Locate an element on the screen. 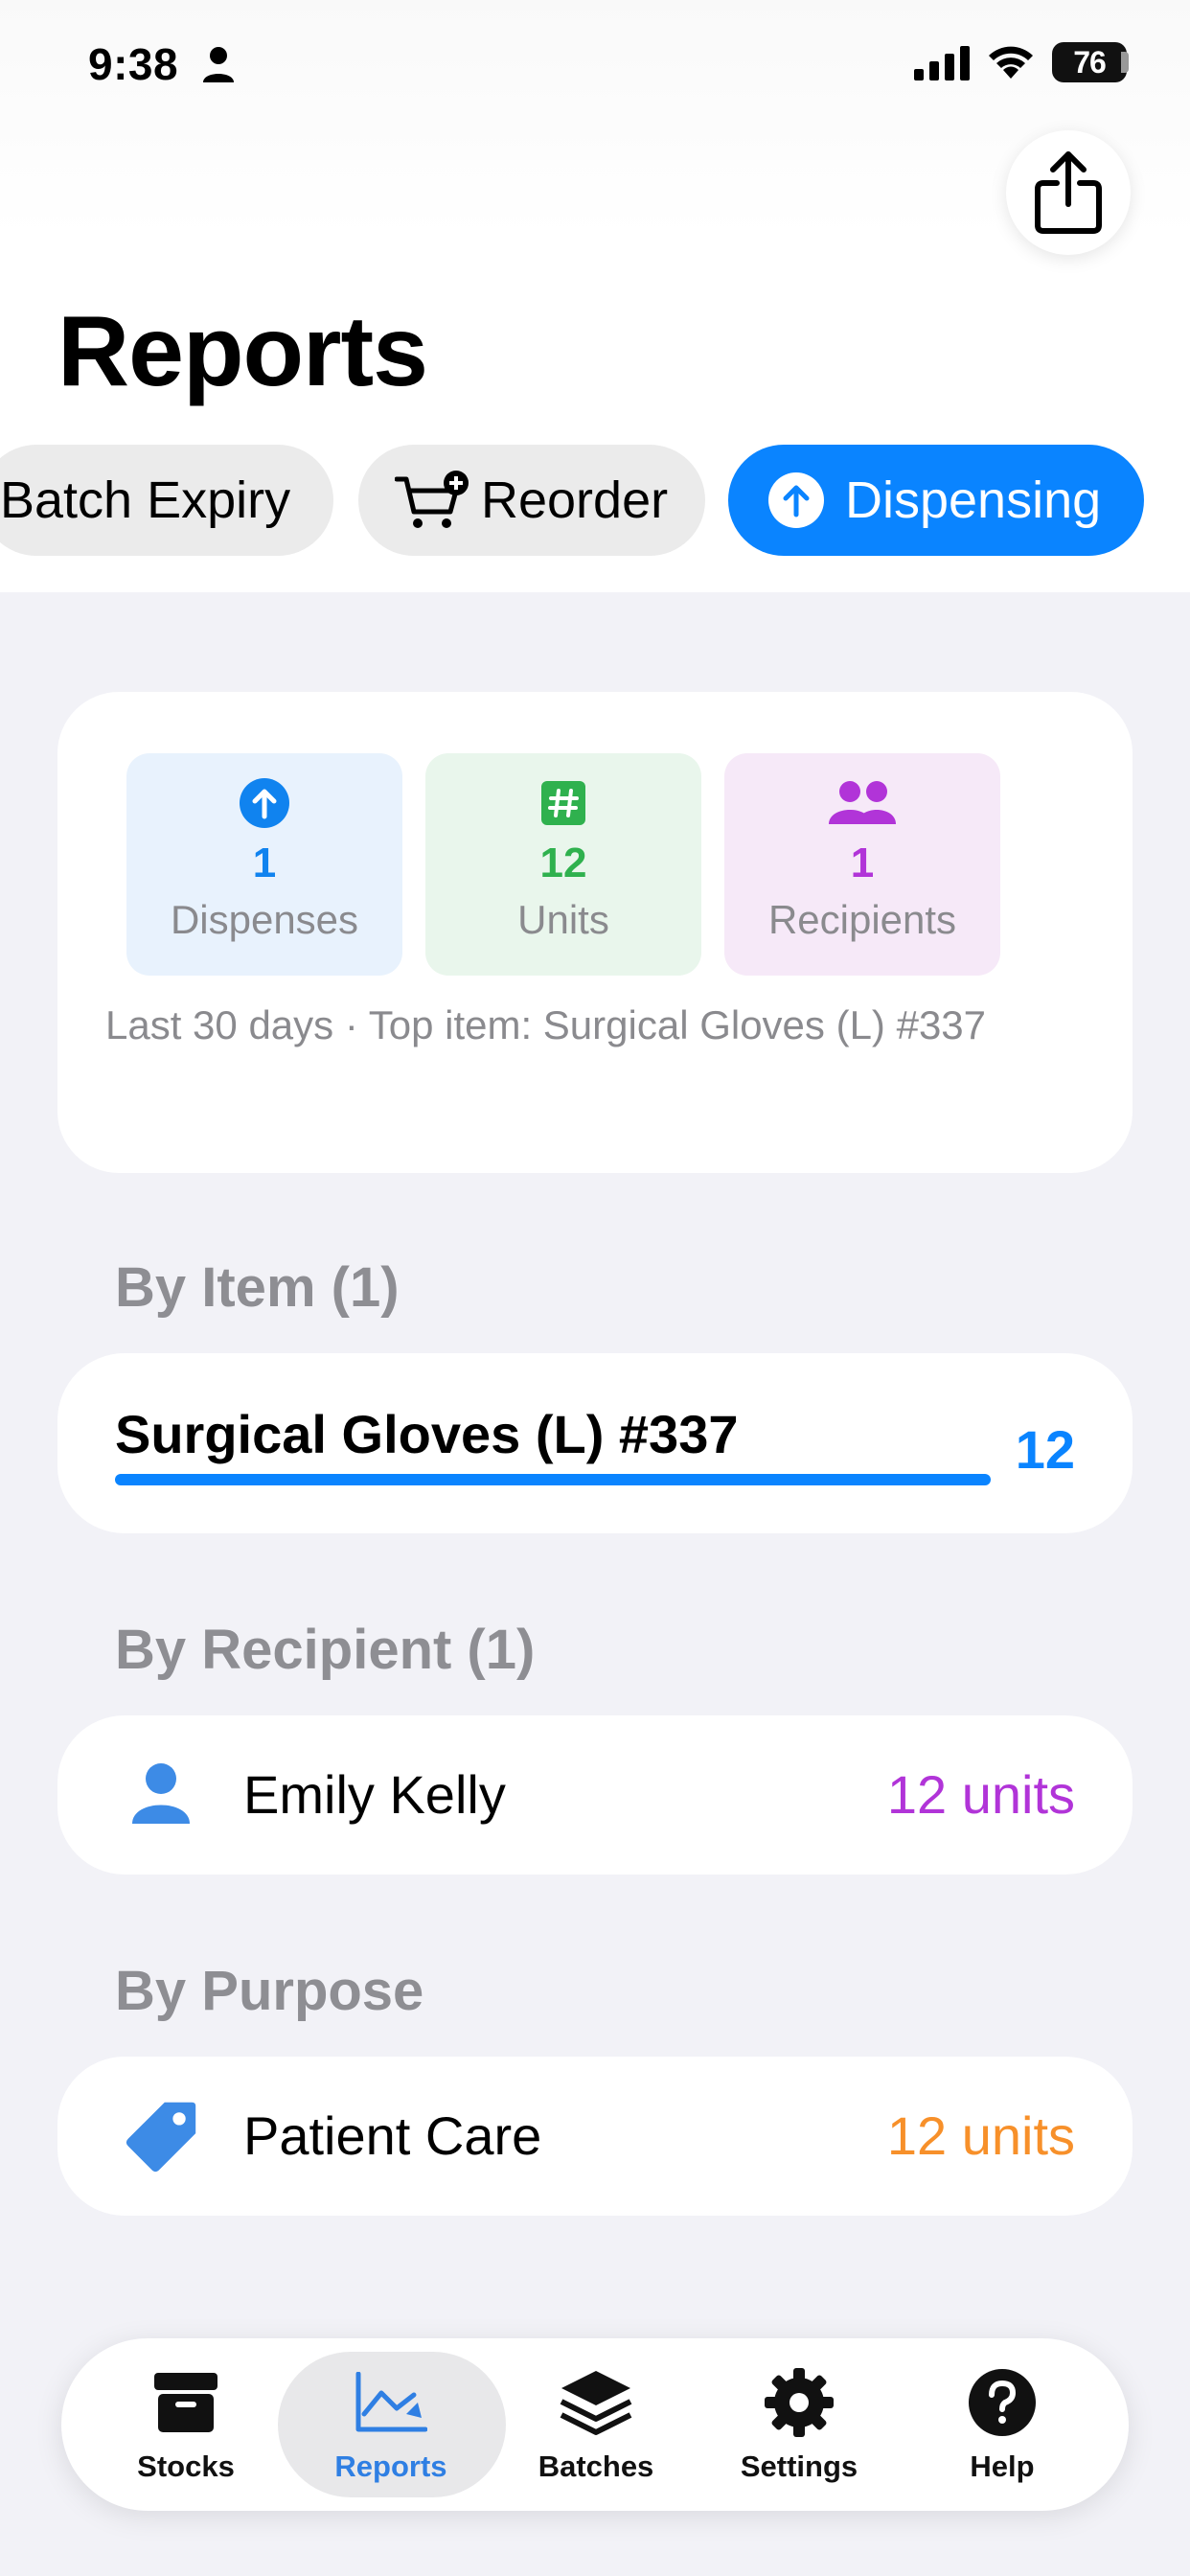  purpose-units: 12 units is located at coordinates (981, 2135).